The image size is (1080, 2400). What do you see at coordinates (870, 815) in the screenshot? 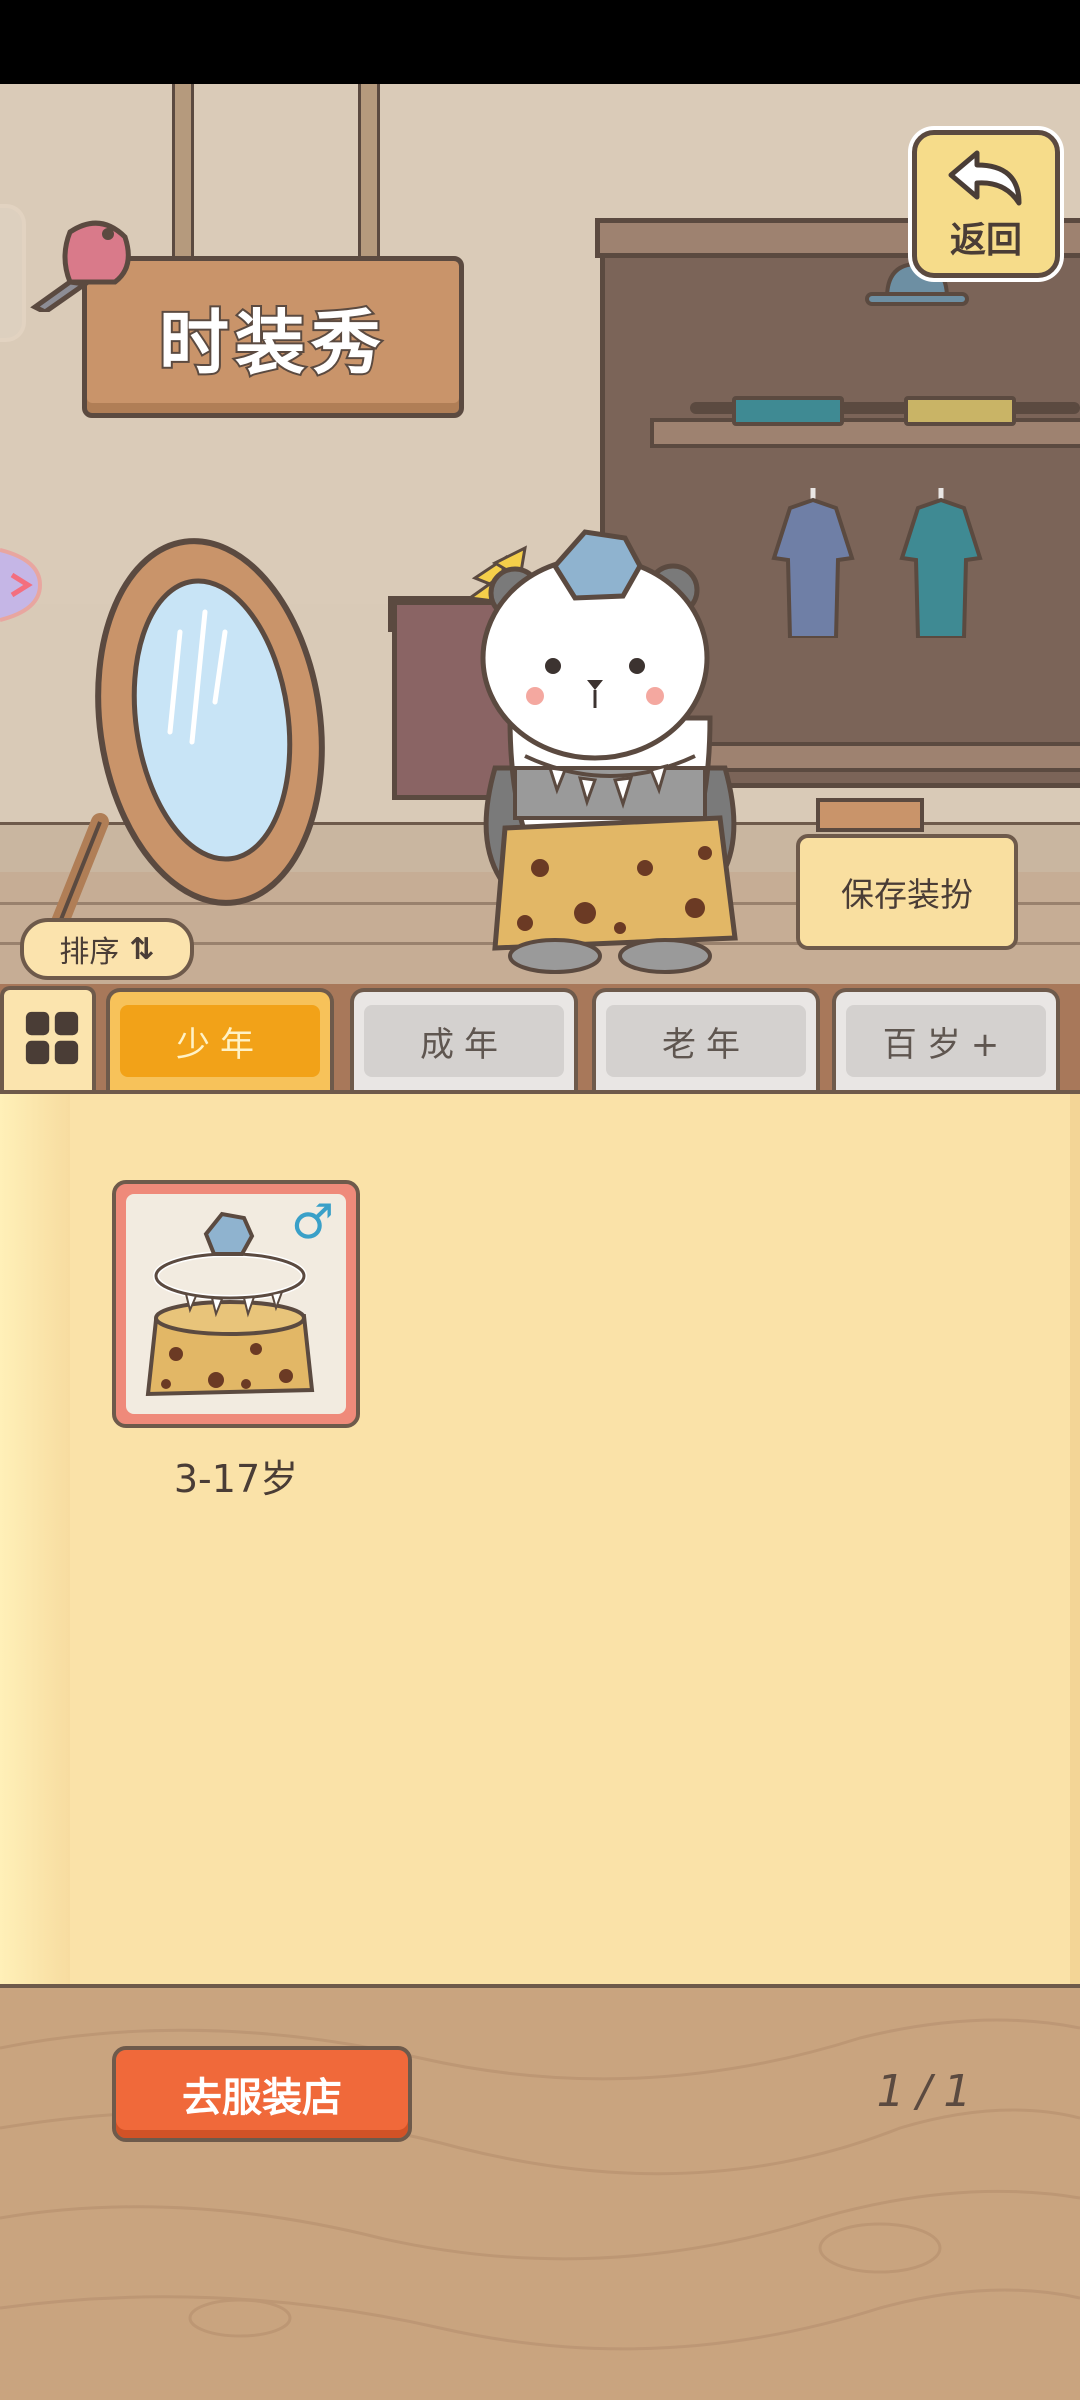
I see `stool` at bounding box center [870, 815].